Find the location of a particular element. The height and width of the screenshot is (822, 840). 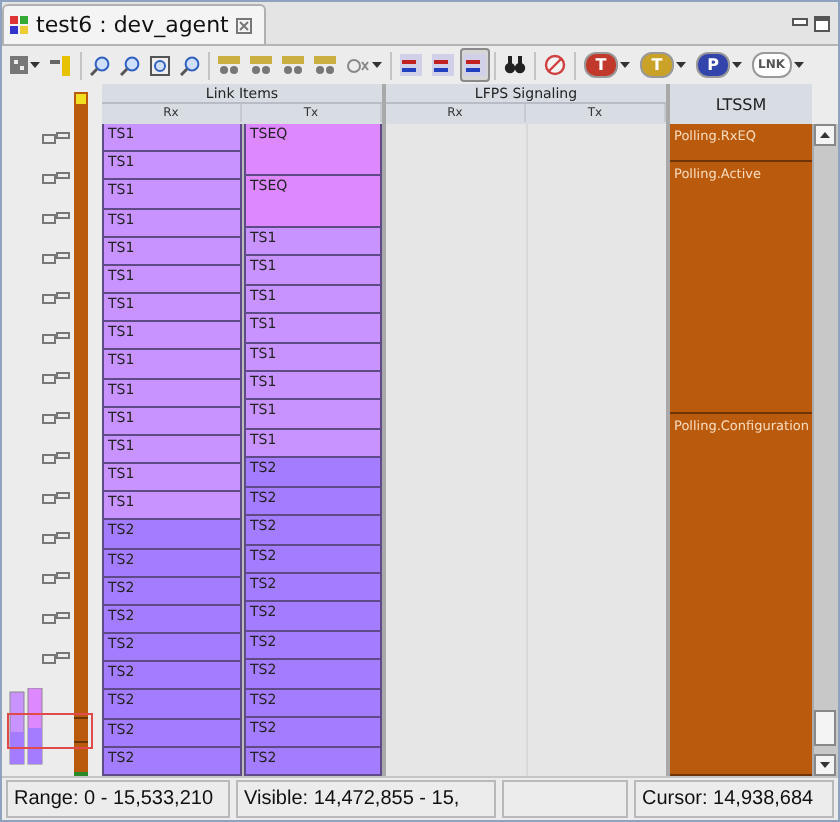

maximize-icon is located at coordinates (822, 24).